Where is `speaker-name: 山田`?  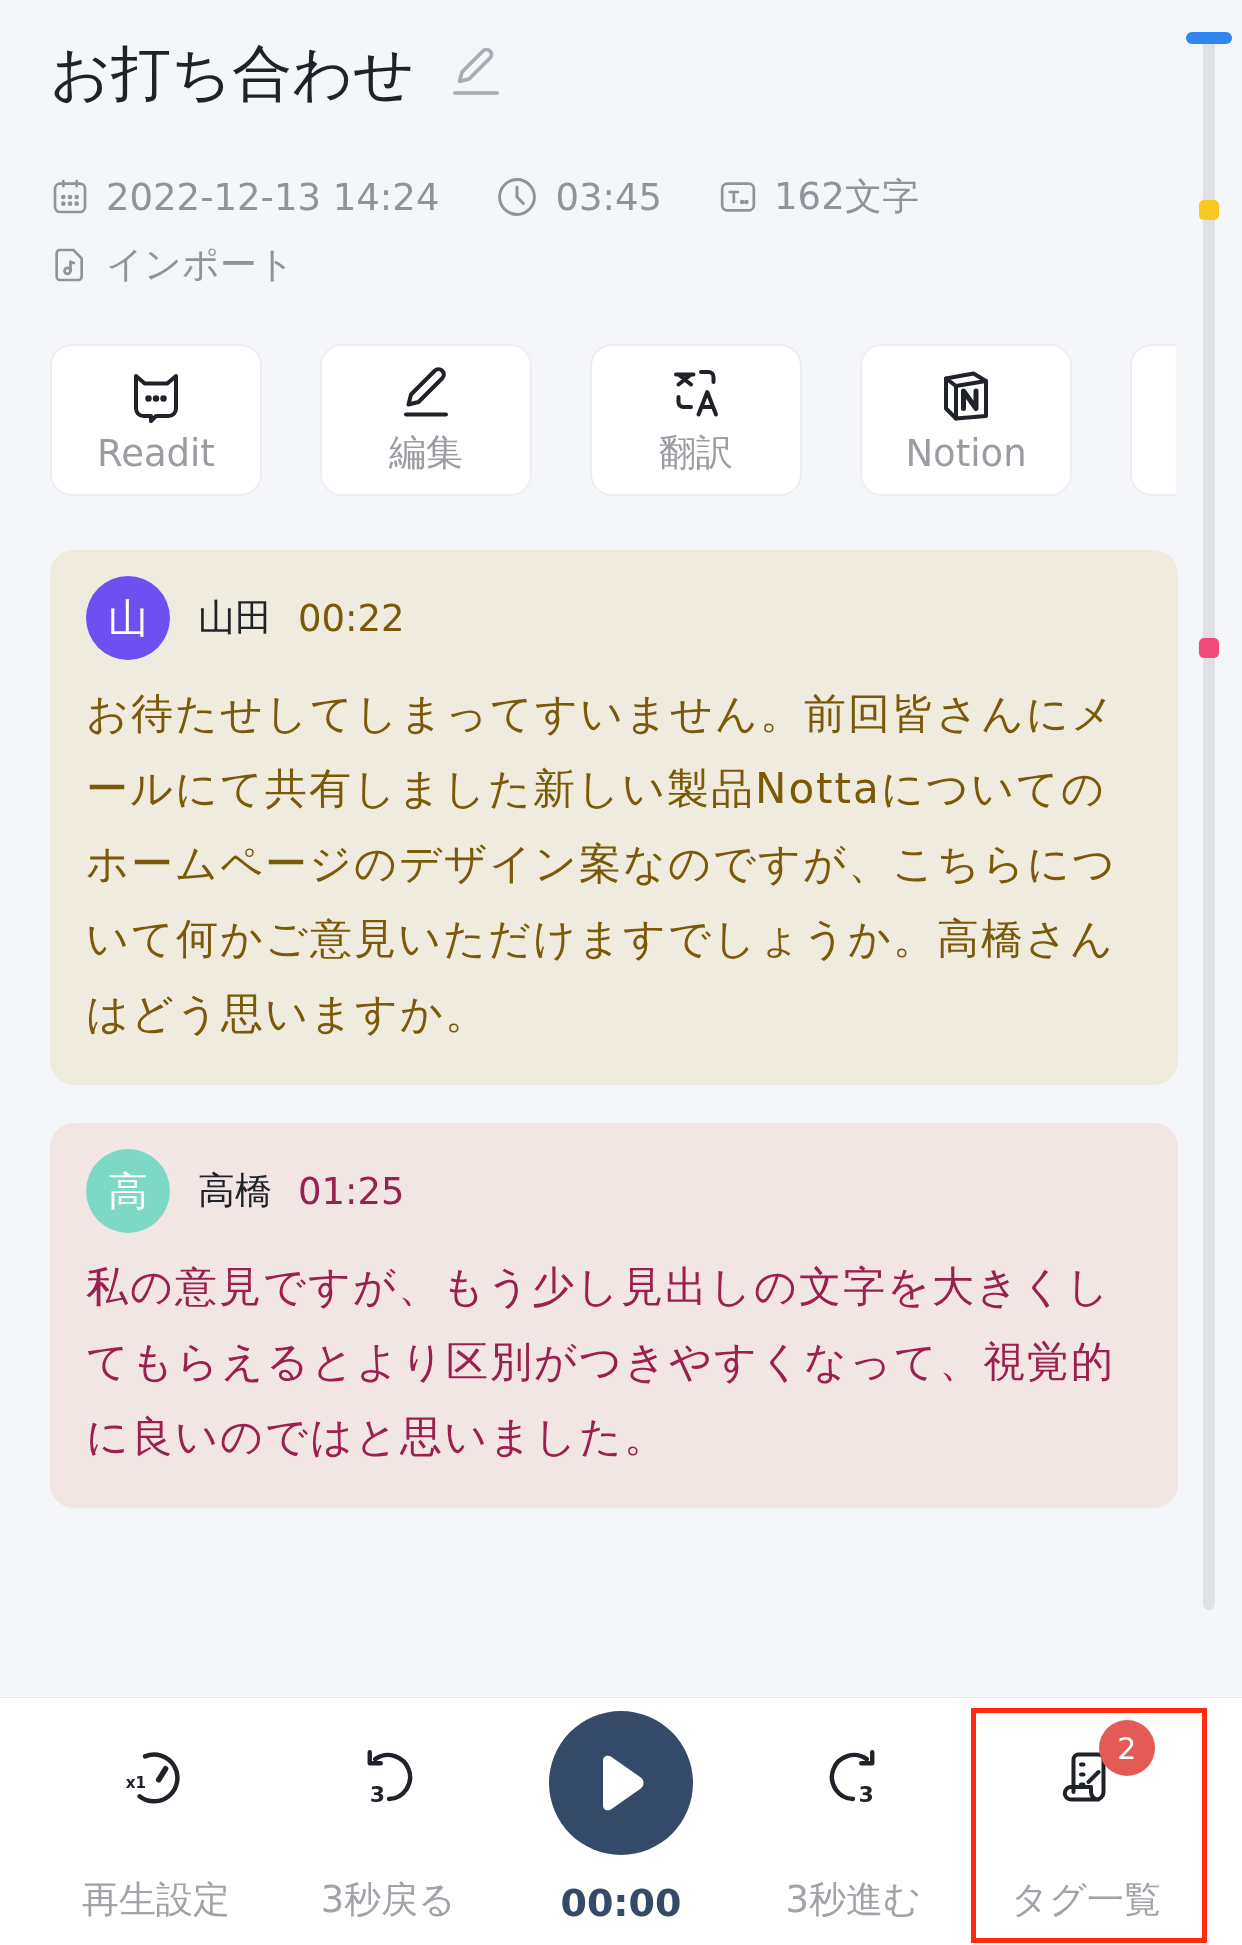
speaker-name: 山田 is located at coordinates (235, 618).